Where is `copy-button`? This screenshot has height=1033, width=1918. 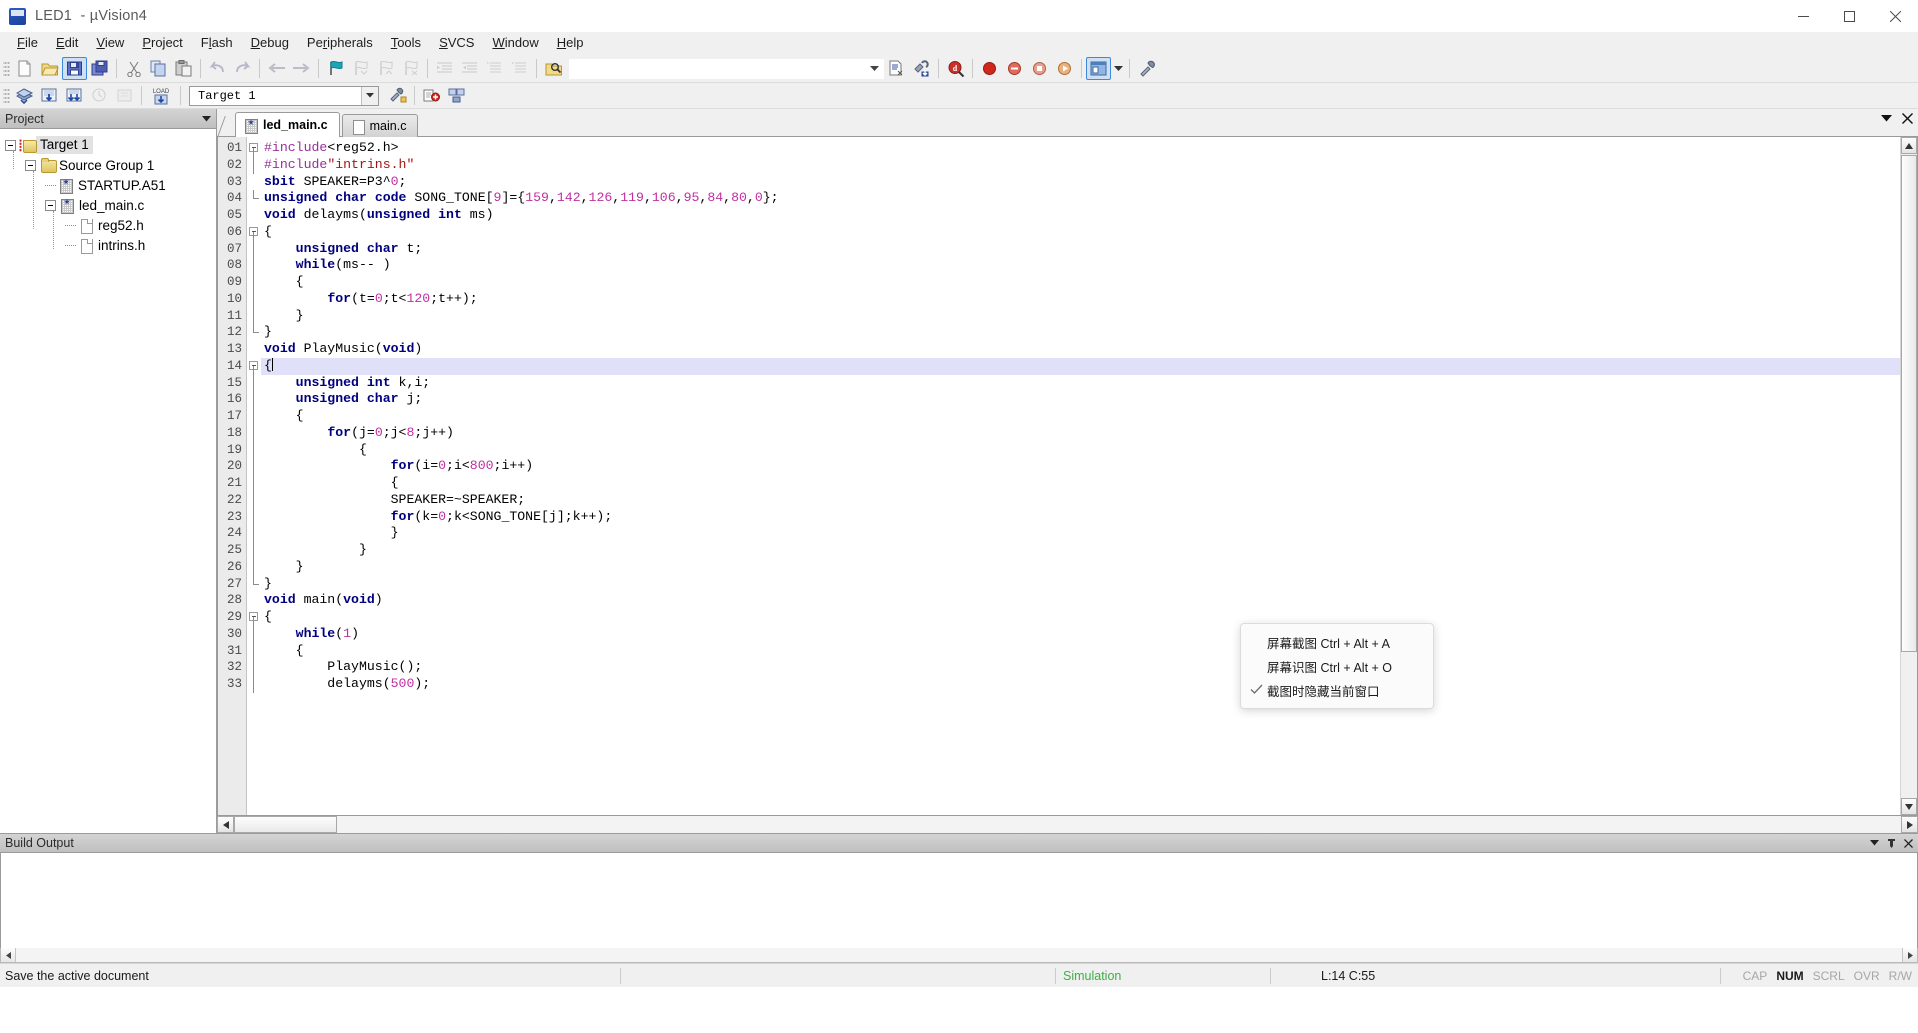
copy-button is located at coordinates (158, 68).